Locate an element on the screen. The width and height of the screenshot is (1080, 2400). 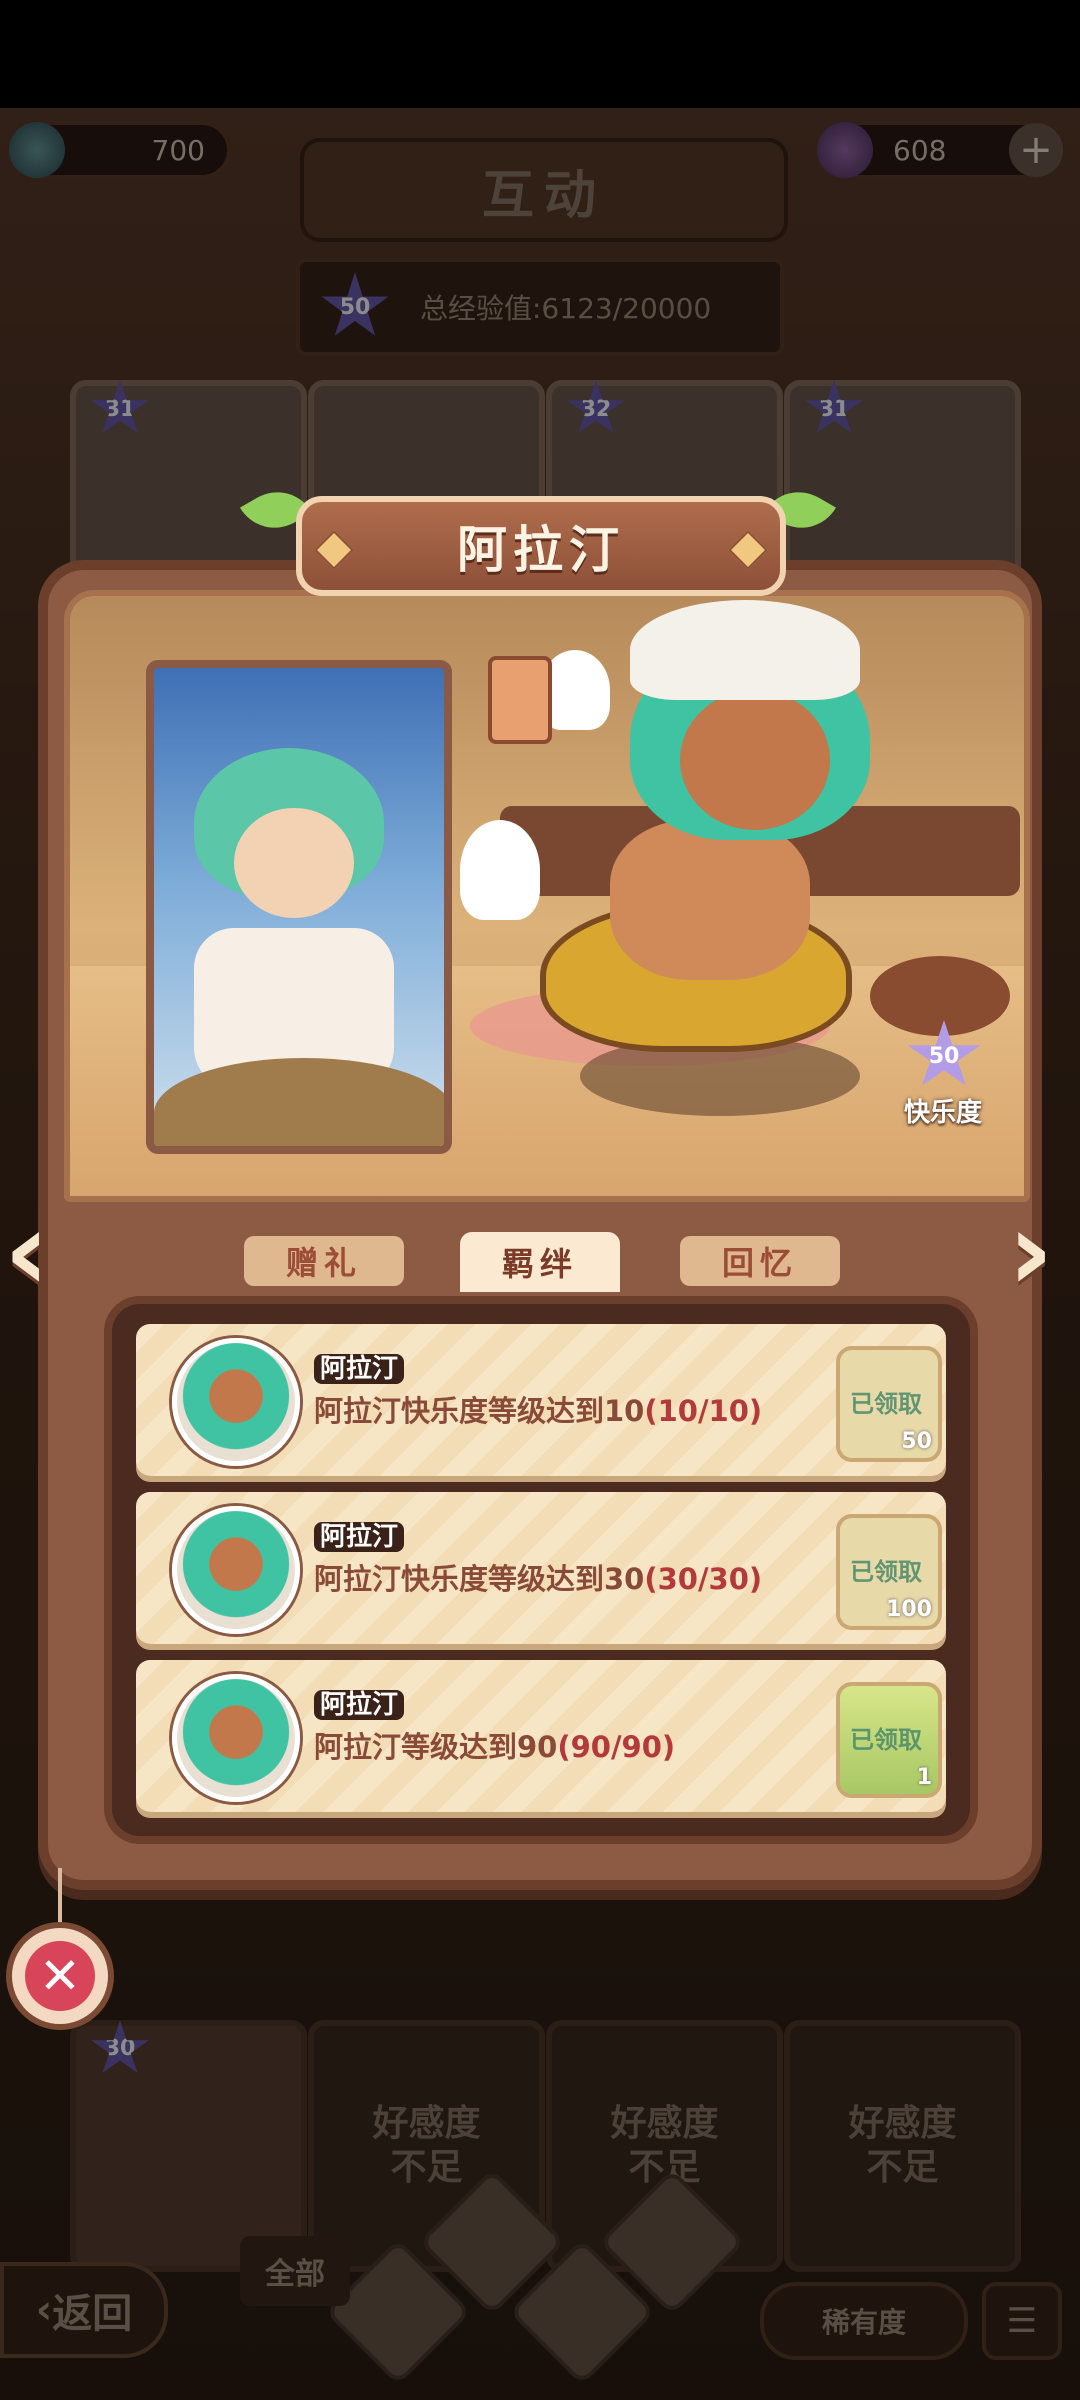
bond-row: 阿拉汀 阿拉汀快乐度等级达到10(10/10) 已领取 50 is located at coordinates (541, 1400).